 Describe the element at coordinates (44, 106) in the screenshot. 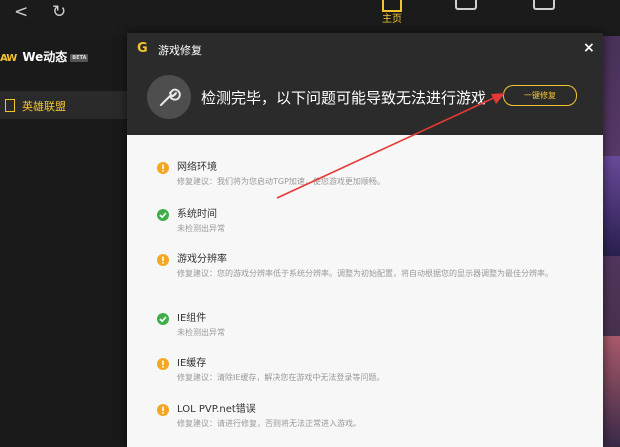

I see `sidebar-item-label: 英雄联盟` at that location.